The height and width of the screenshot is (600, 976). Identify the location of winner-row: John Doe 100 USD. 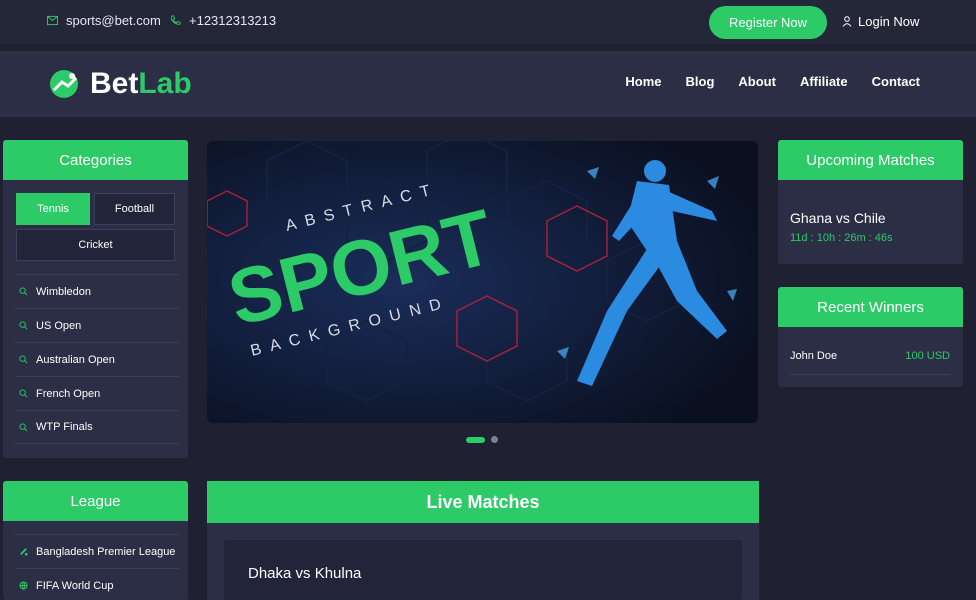
(870, 360).